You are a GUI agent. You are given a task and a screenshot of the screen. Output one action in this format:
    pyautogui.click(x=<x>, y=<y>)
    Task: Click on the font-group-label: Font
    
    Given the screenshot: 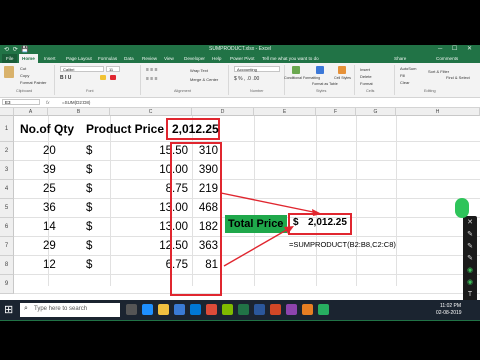 What is the action you would take?
    pyautogui.click(x=90, y=91)
    